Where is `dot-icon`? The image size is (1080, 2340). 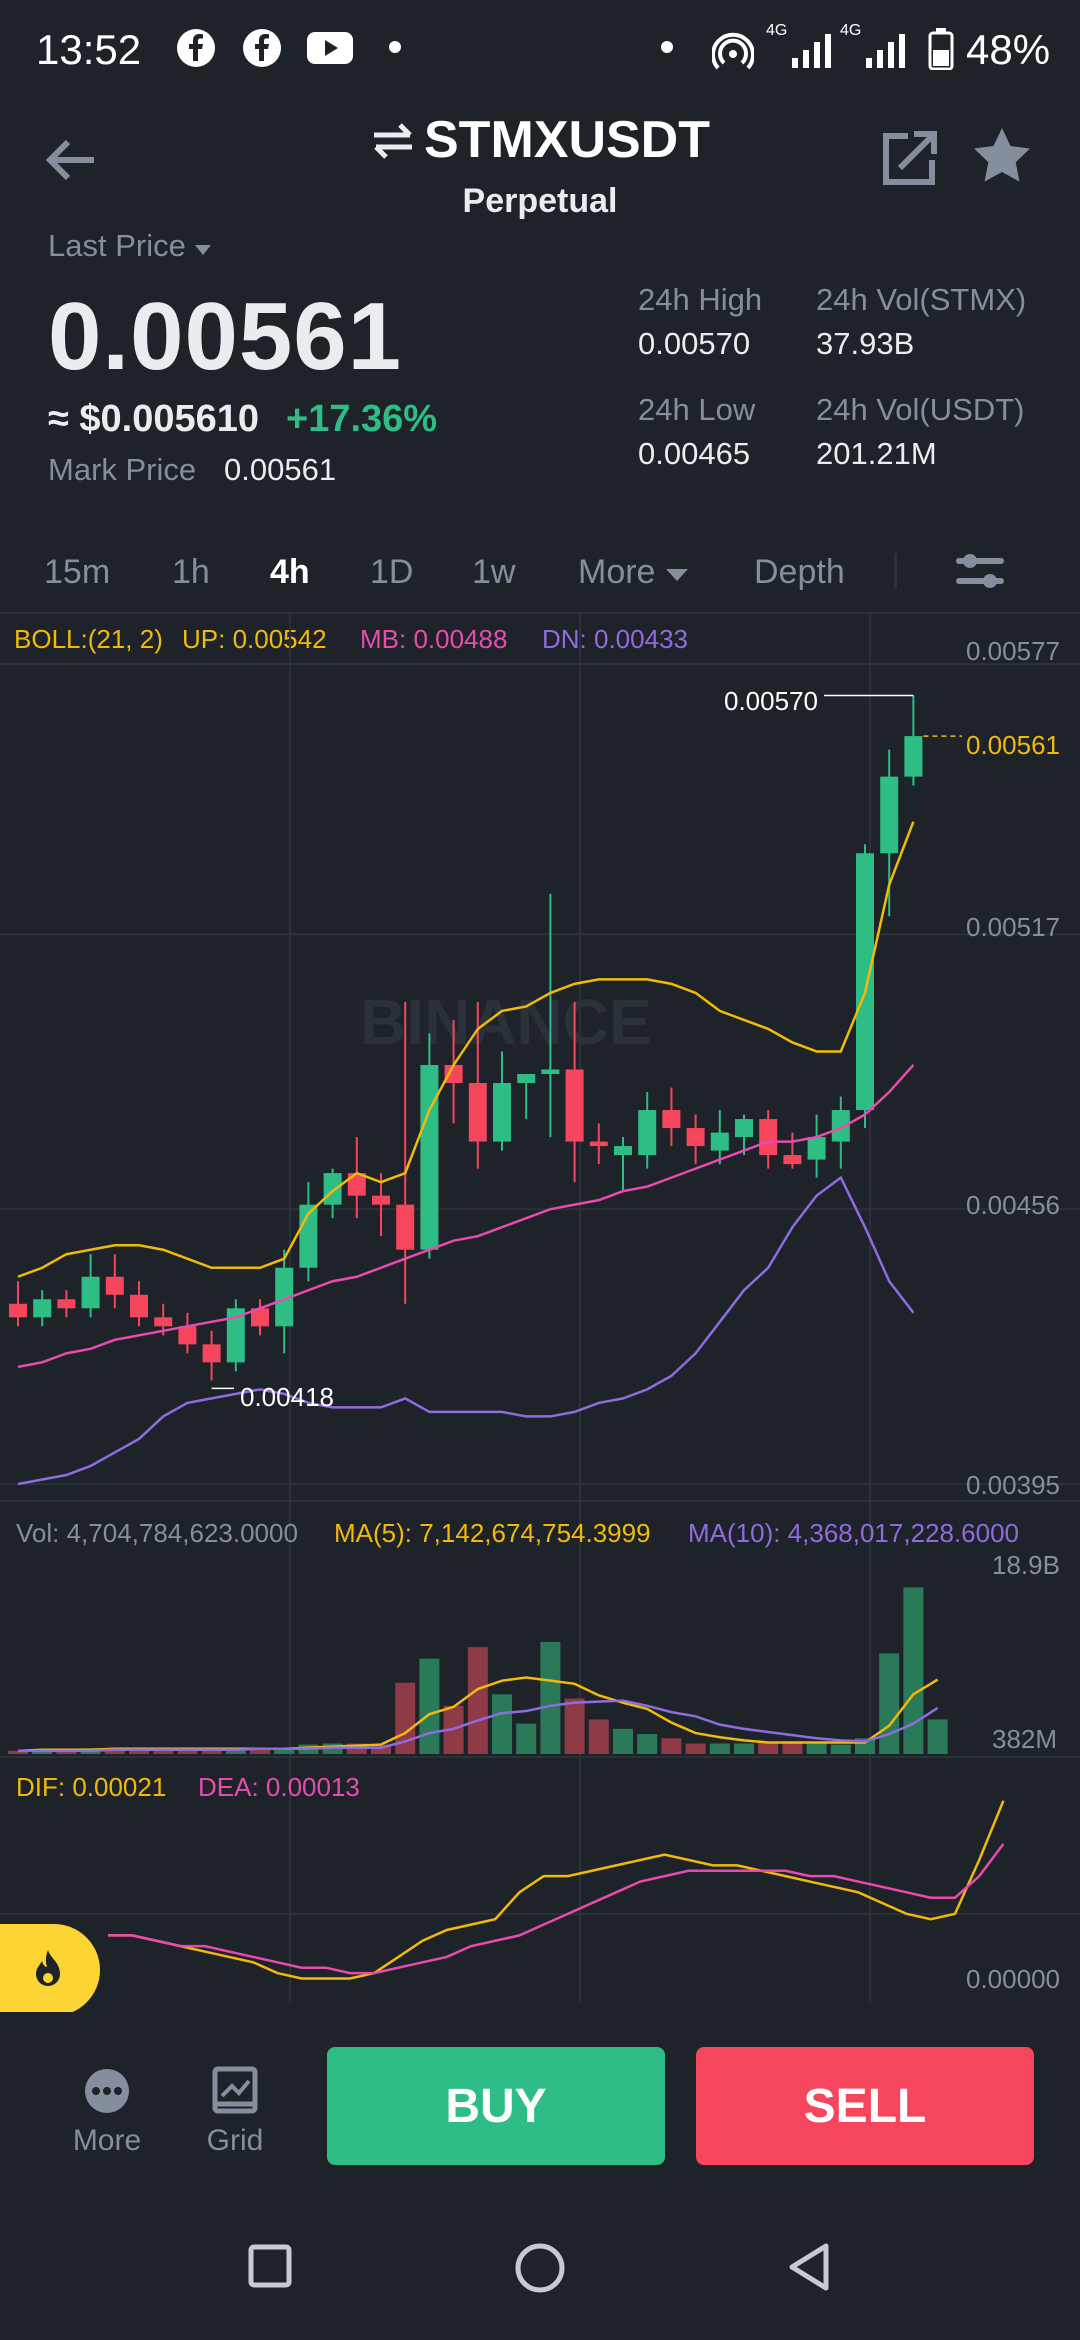
dot-icon is located at coordinates (395, 47).